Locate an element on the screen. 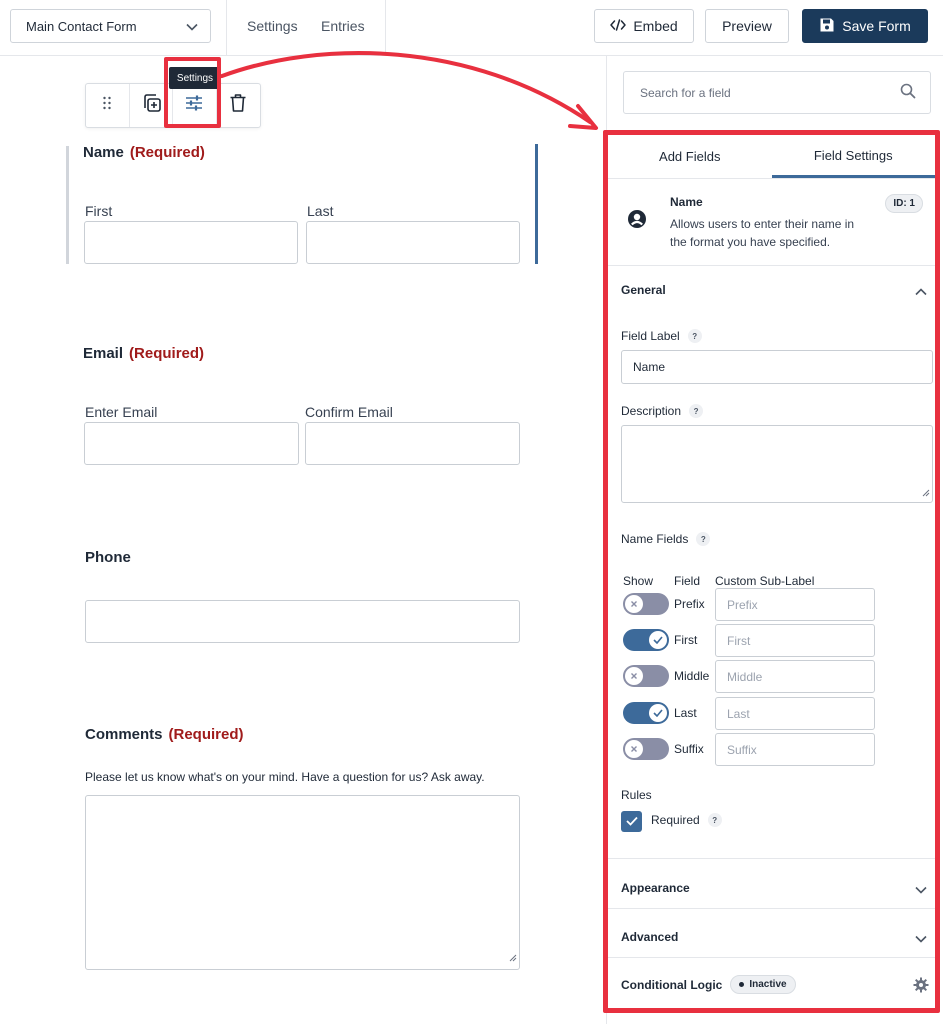  status-dot is located at coordinates (742, 984).